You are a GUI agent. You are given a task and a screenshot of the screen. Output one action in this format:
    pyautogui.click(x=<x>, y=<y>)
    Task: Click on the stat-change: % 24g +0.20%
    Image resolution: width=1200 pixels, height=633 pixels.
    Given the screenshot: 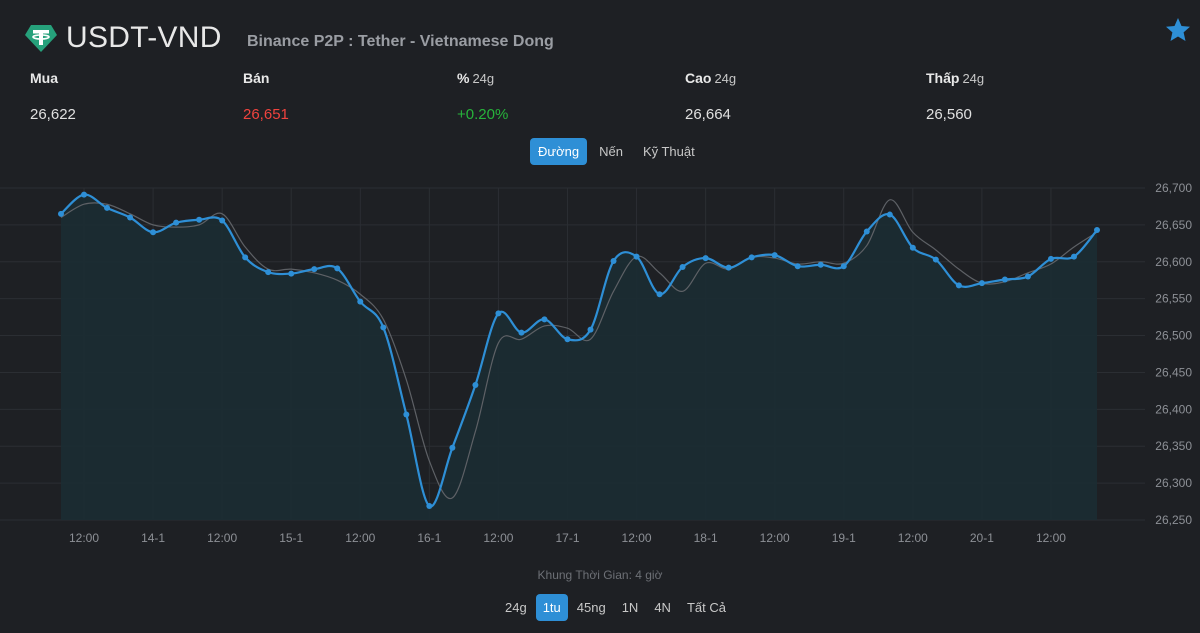 What is the action you would take?
    pyautogui.click(x=482, y=96)
    